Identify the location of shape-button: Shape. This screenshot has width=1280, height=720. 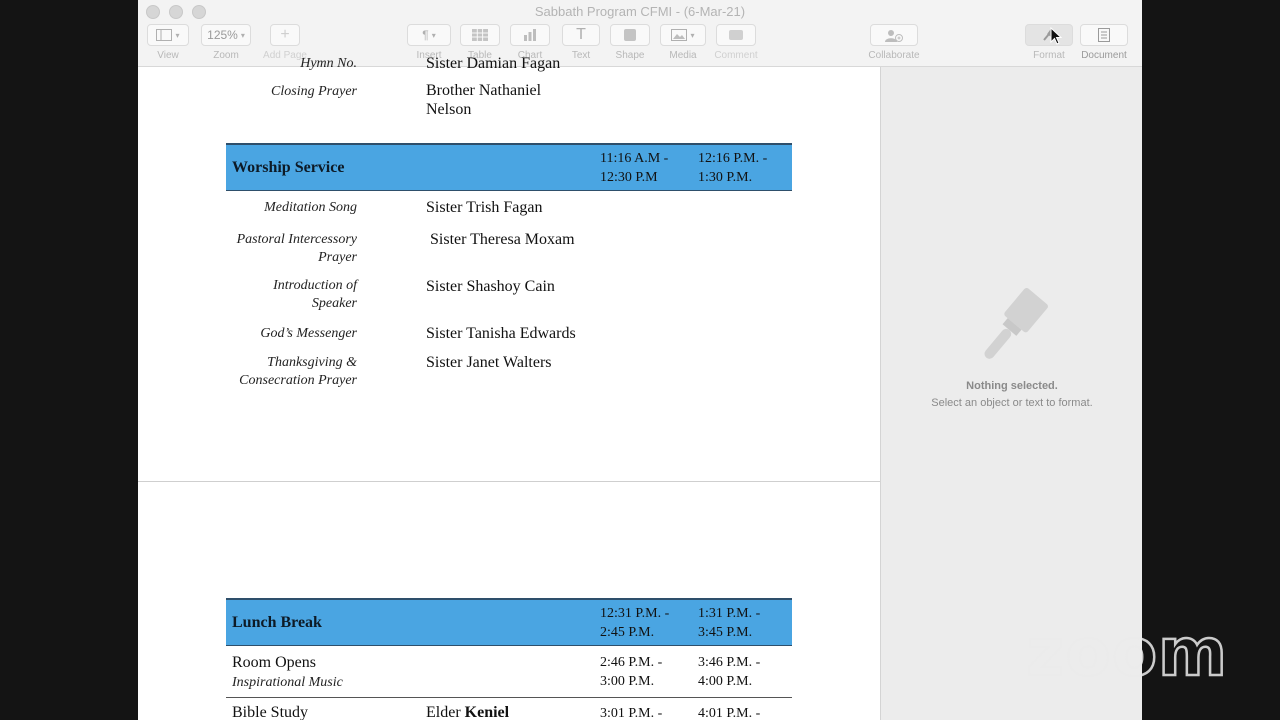
(630, 42).